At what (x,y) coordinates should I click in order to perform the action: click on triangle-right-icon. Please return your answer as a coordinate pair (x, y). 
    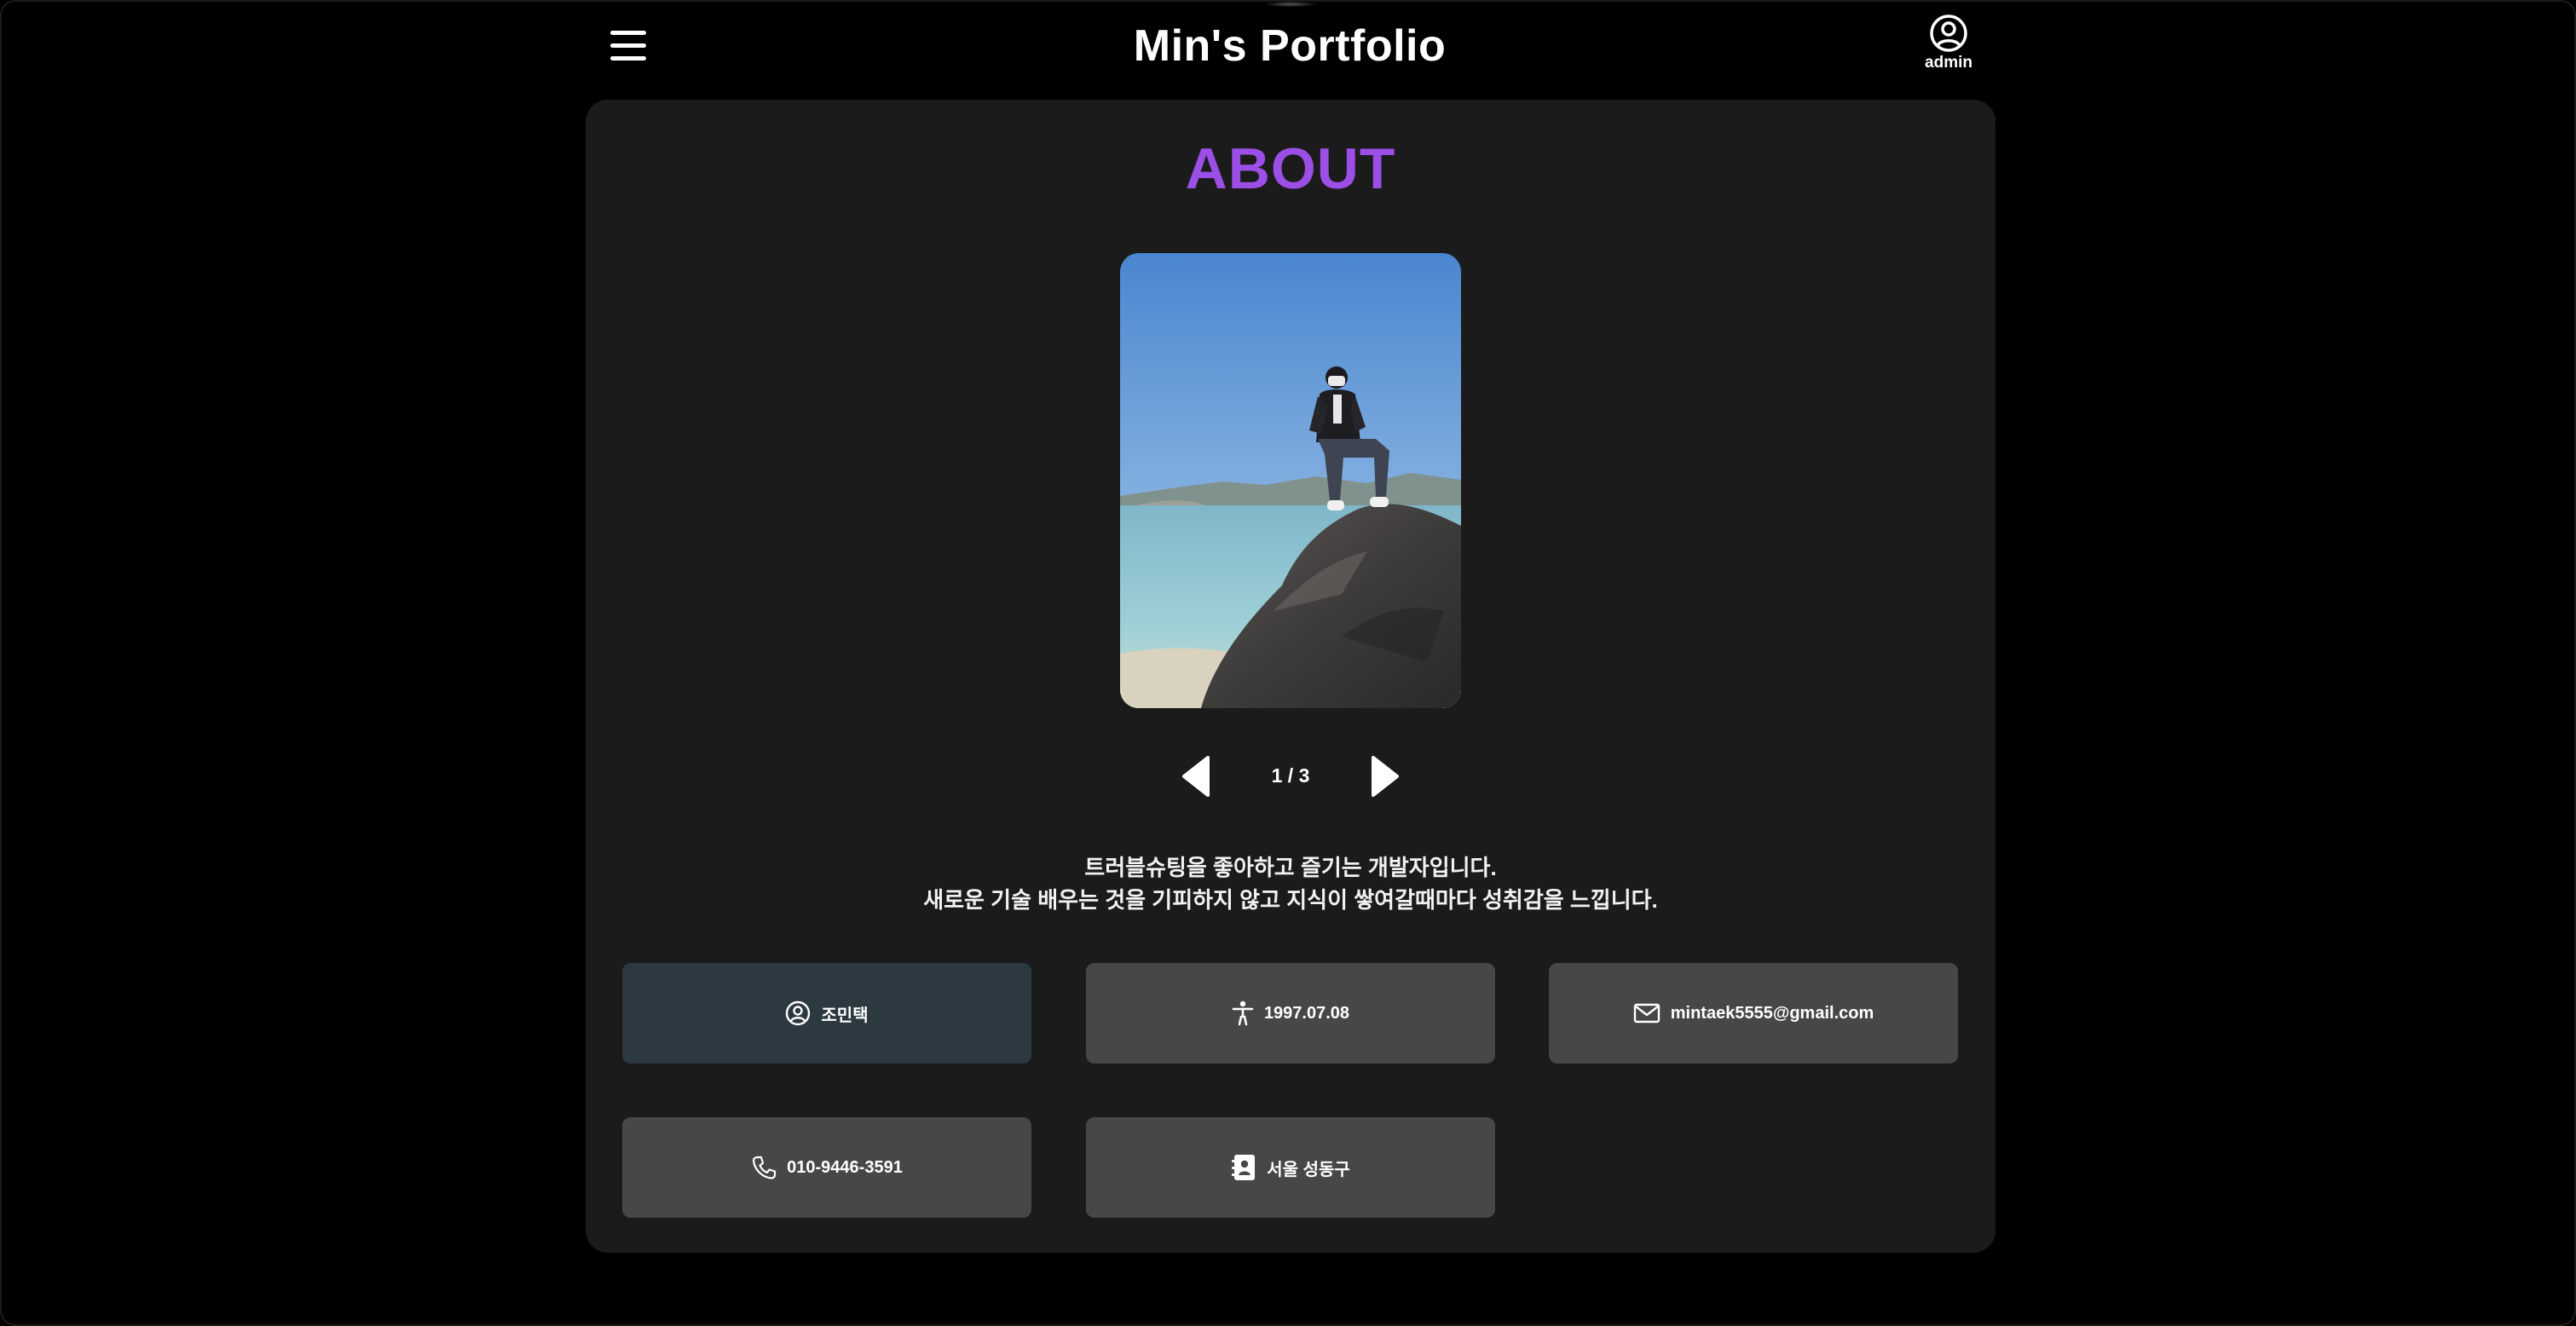
    Looking at the image, I should click on (1385, 776).